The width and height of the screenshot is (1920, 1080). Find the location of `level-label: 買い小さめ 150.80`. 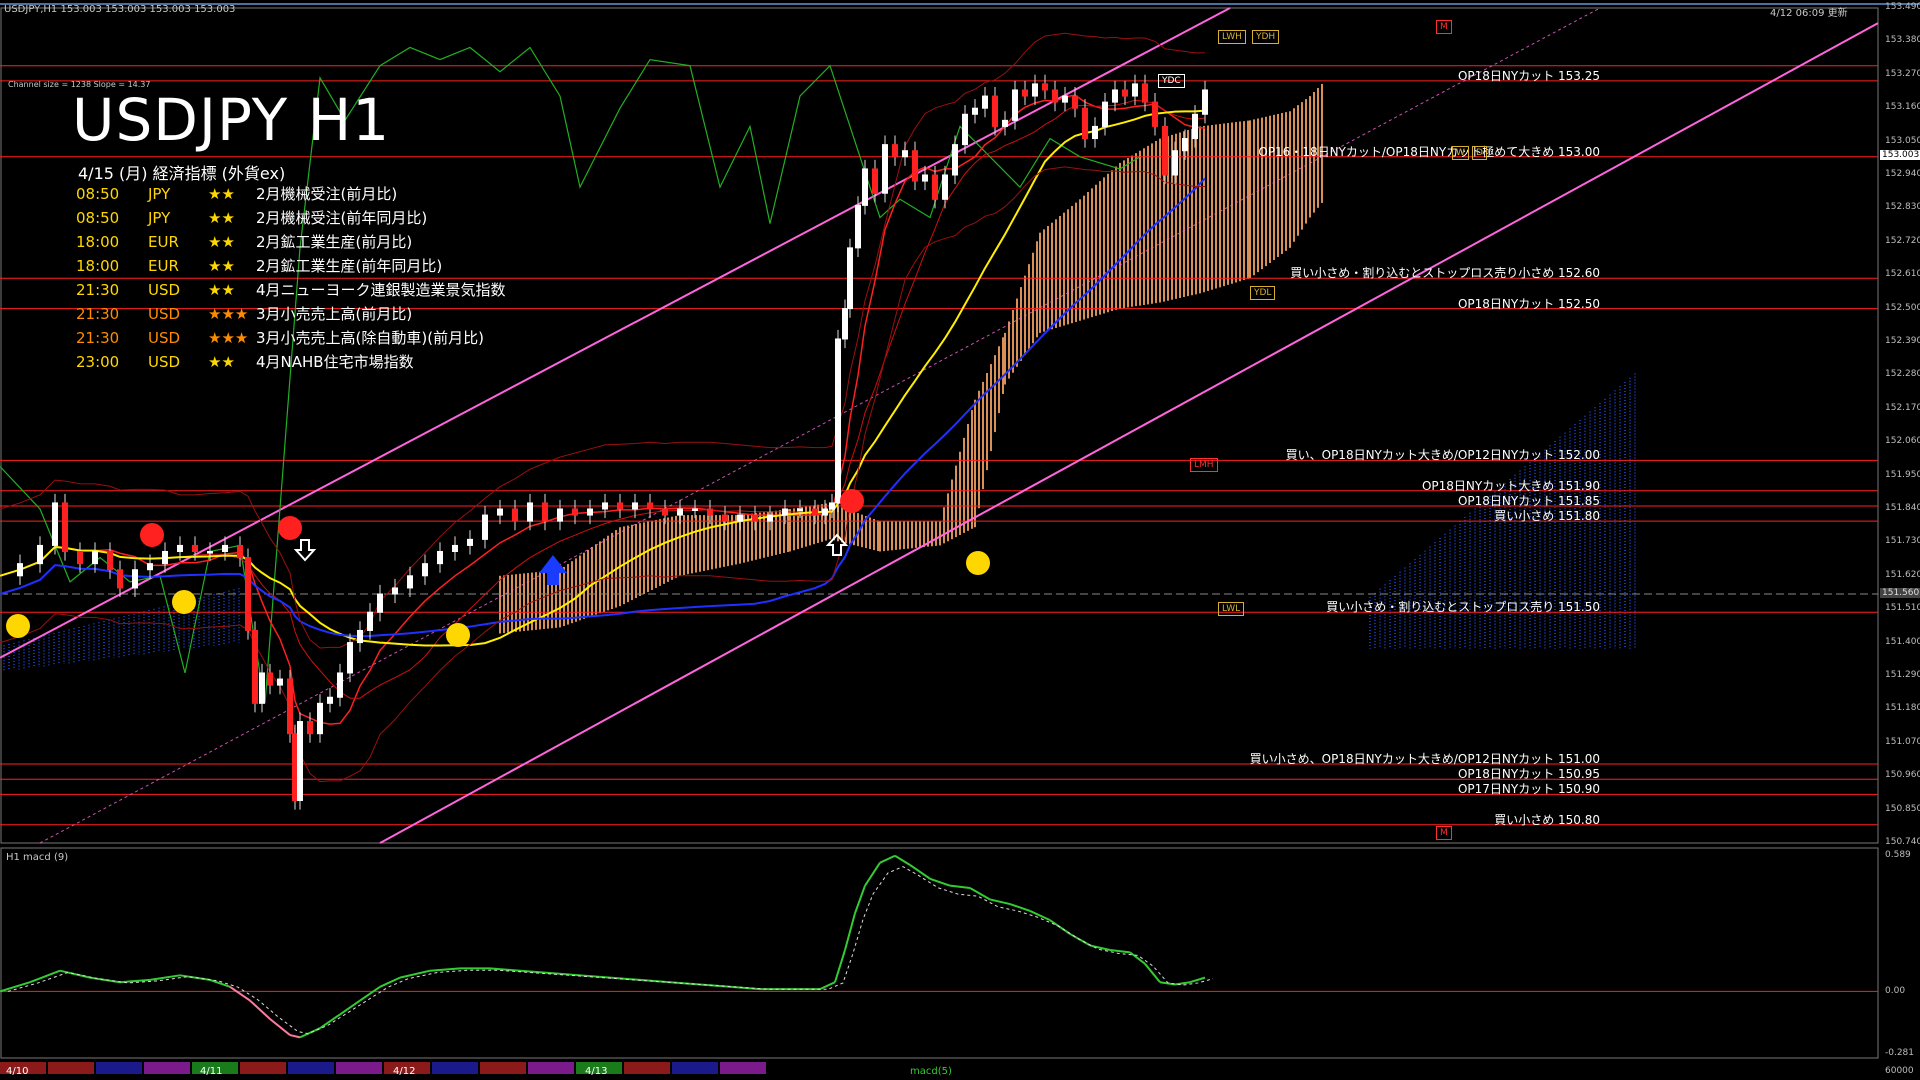

level-label: 買い小さめ 150.80 is located at coordinates (1547, 819).